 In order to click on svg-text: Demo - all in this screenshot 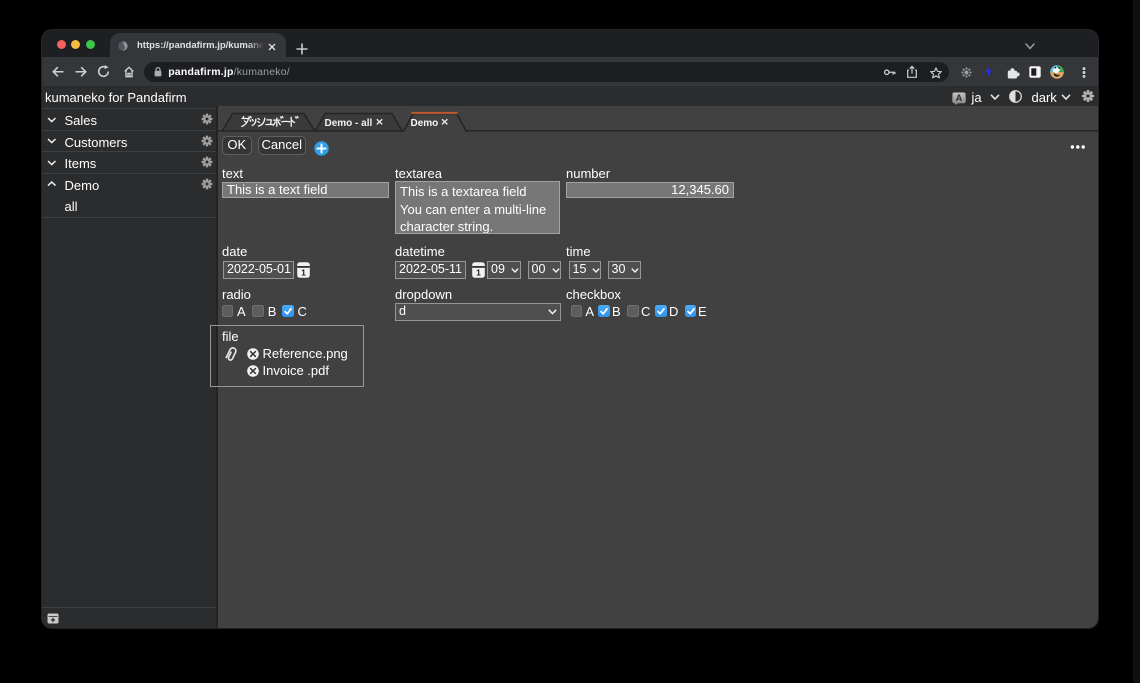, I will do `click(349, 123)`.